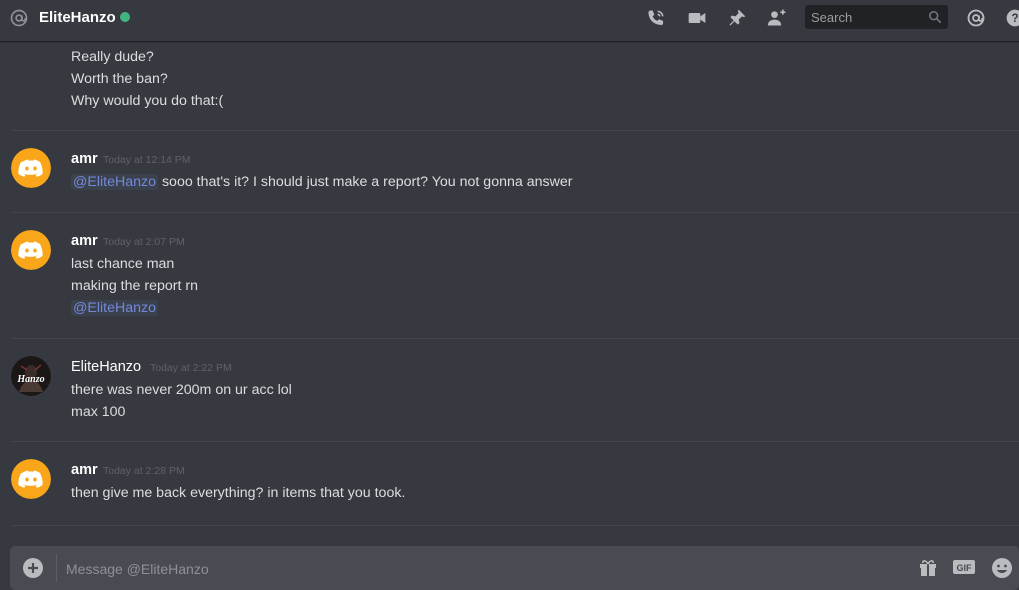 The height and width of the screenshot is (590, 1019). What do you see at coordinates (144, 242) in the screenshot?
I see `message-timestamp: Today at 2:07 PM` at bounding box center [144, 242].